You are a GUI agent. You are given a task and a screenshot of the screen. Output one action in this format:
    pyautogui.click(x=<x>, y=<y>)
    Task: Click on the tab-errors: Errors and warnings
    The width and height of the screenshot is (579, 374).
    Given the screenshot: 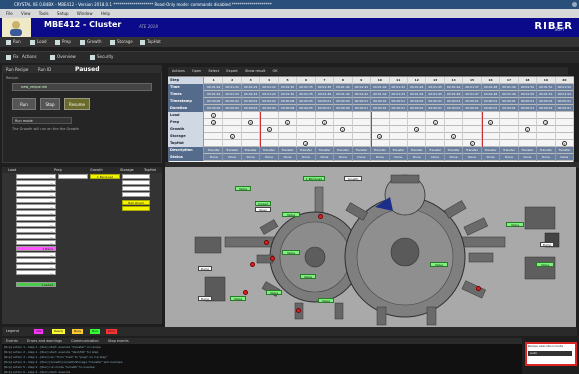 What is the action you would take?
    pyautogui.click(x=44, y=341)
    